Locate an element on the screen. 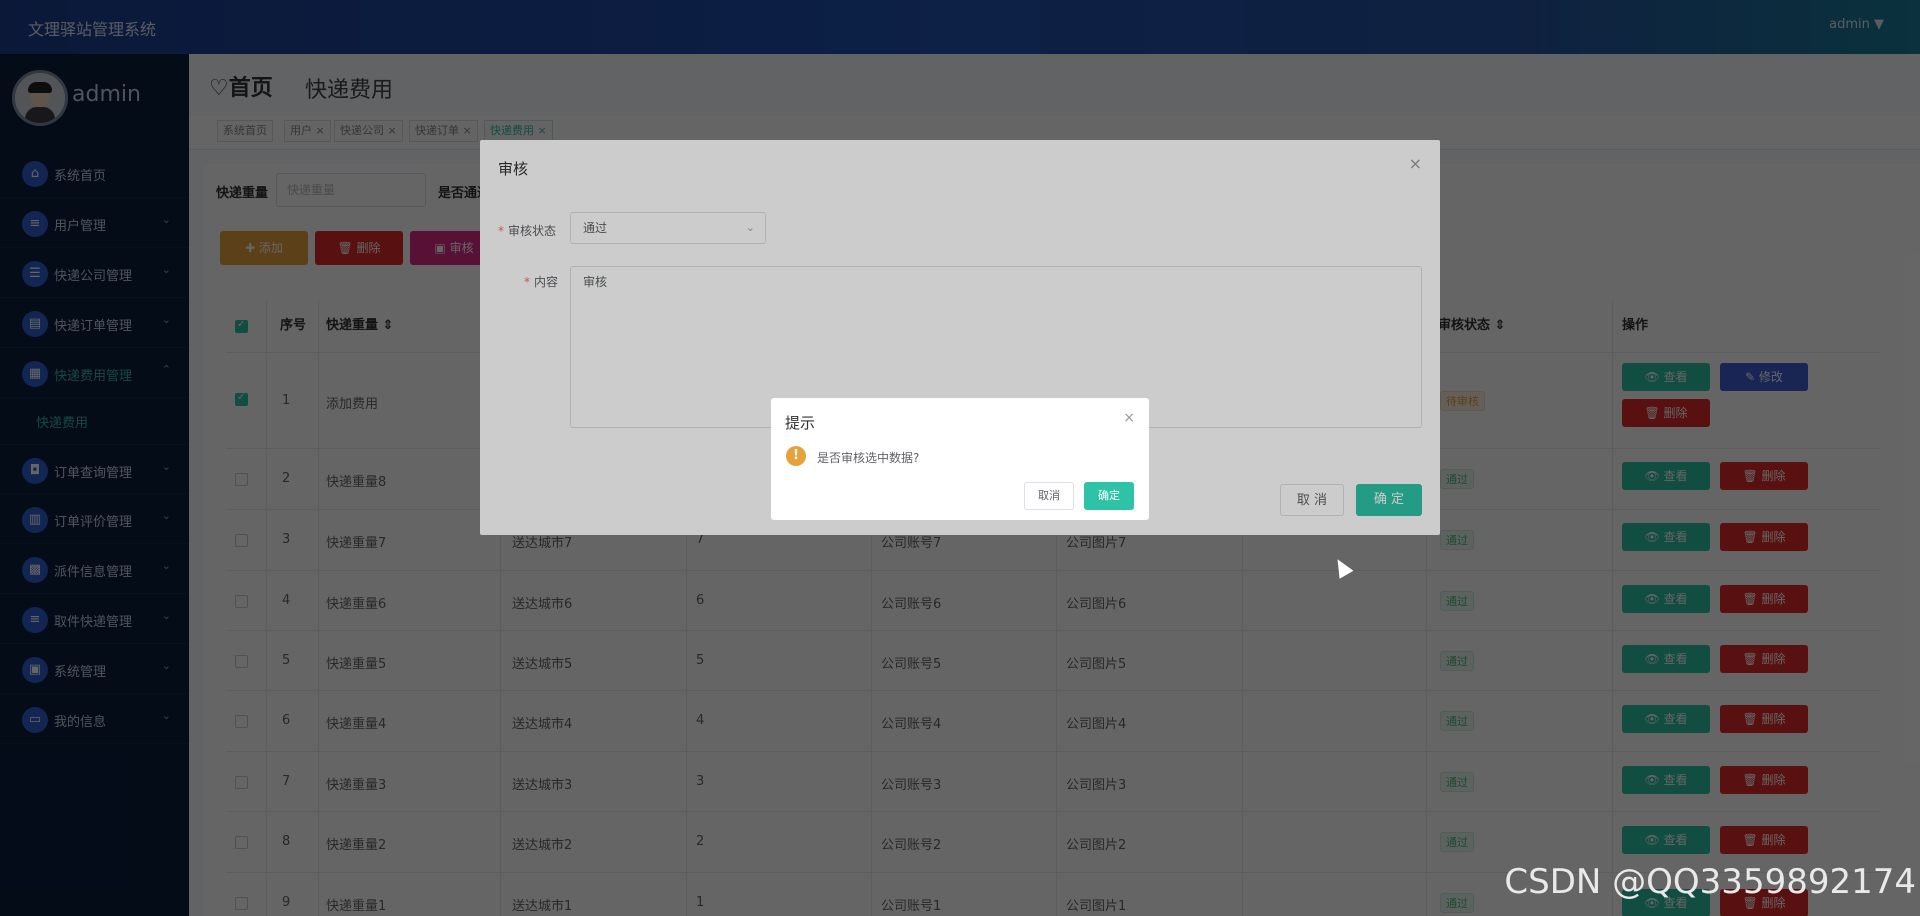 This screenshot has width=1920, height=916. watermark: CSDN @QQ3359892174 is located at coordinates (1710, 882).